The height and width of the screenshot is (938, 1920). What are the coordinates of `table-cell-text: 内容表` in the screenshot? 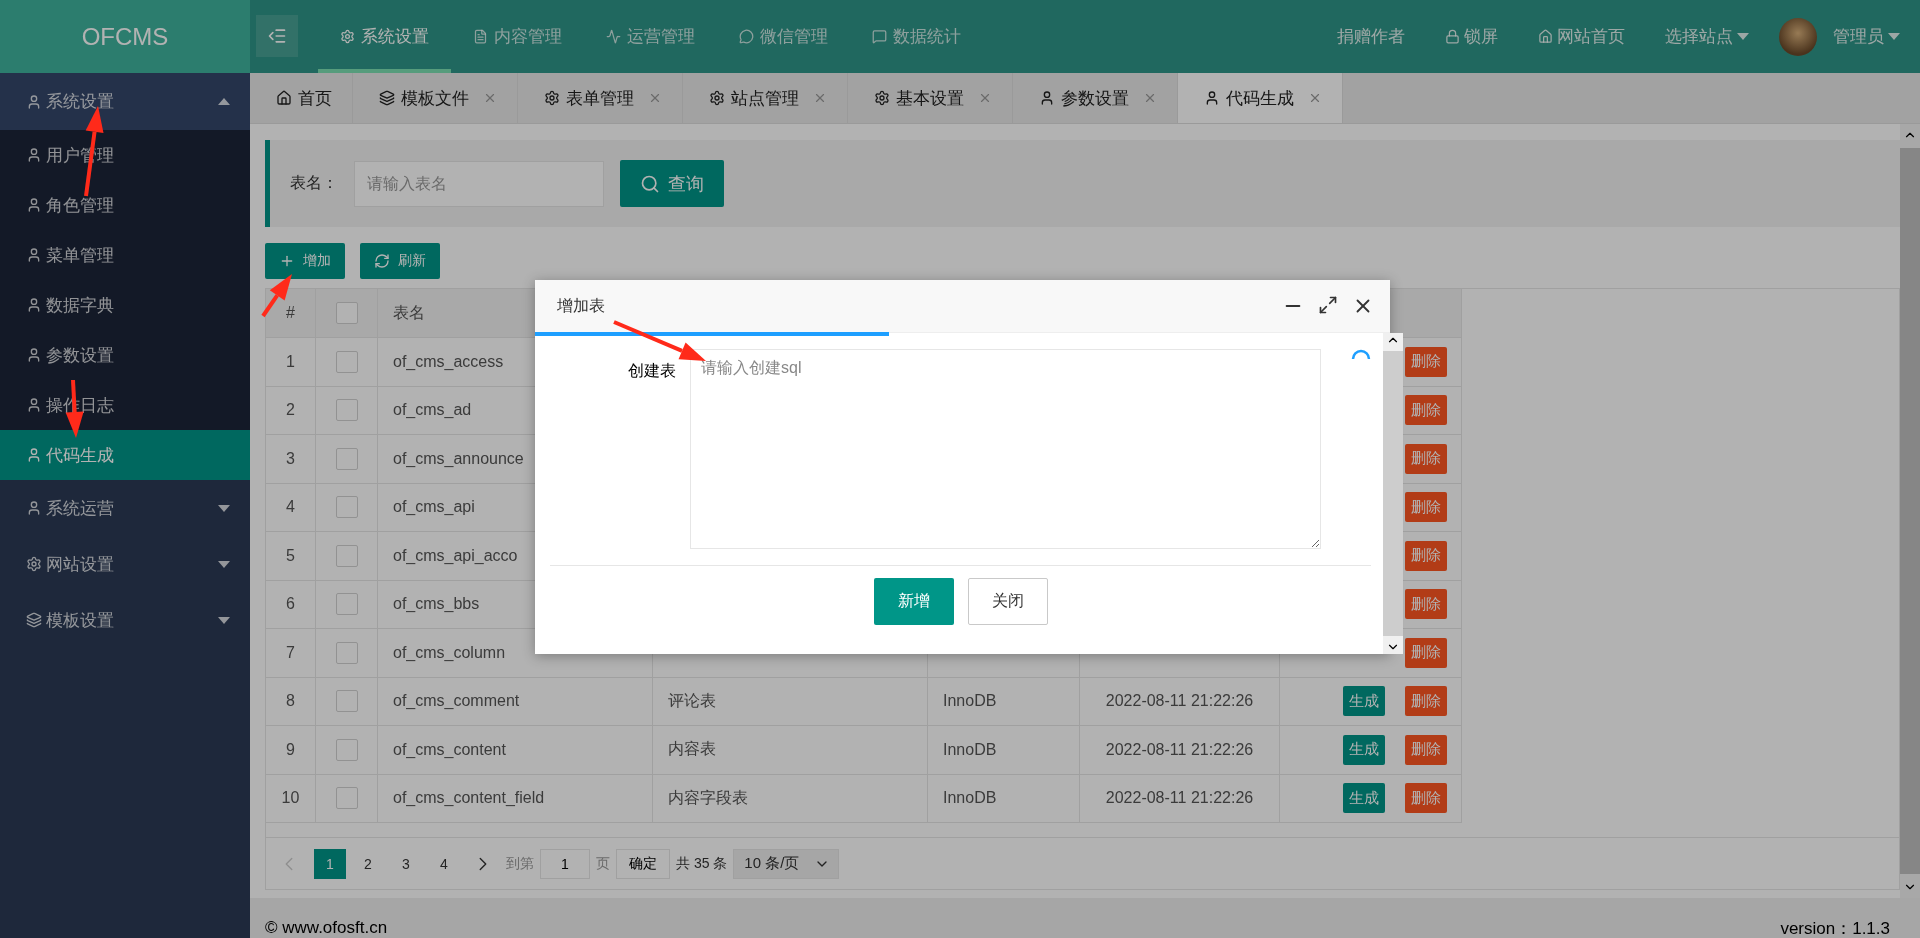 It's located at (692, 749).